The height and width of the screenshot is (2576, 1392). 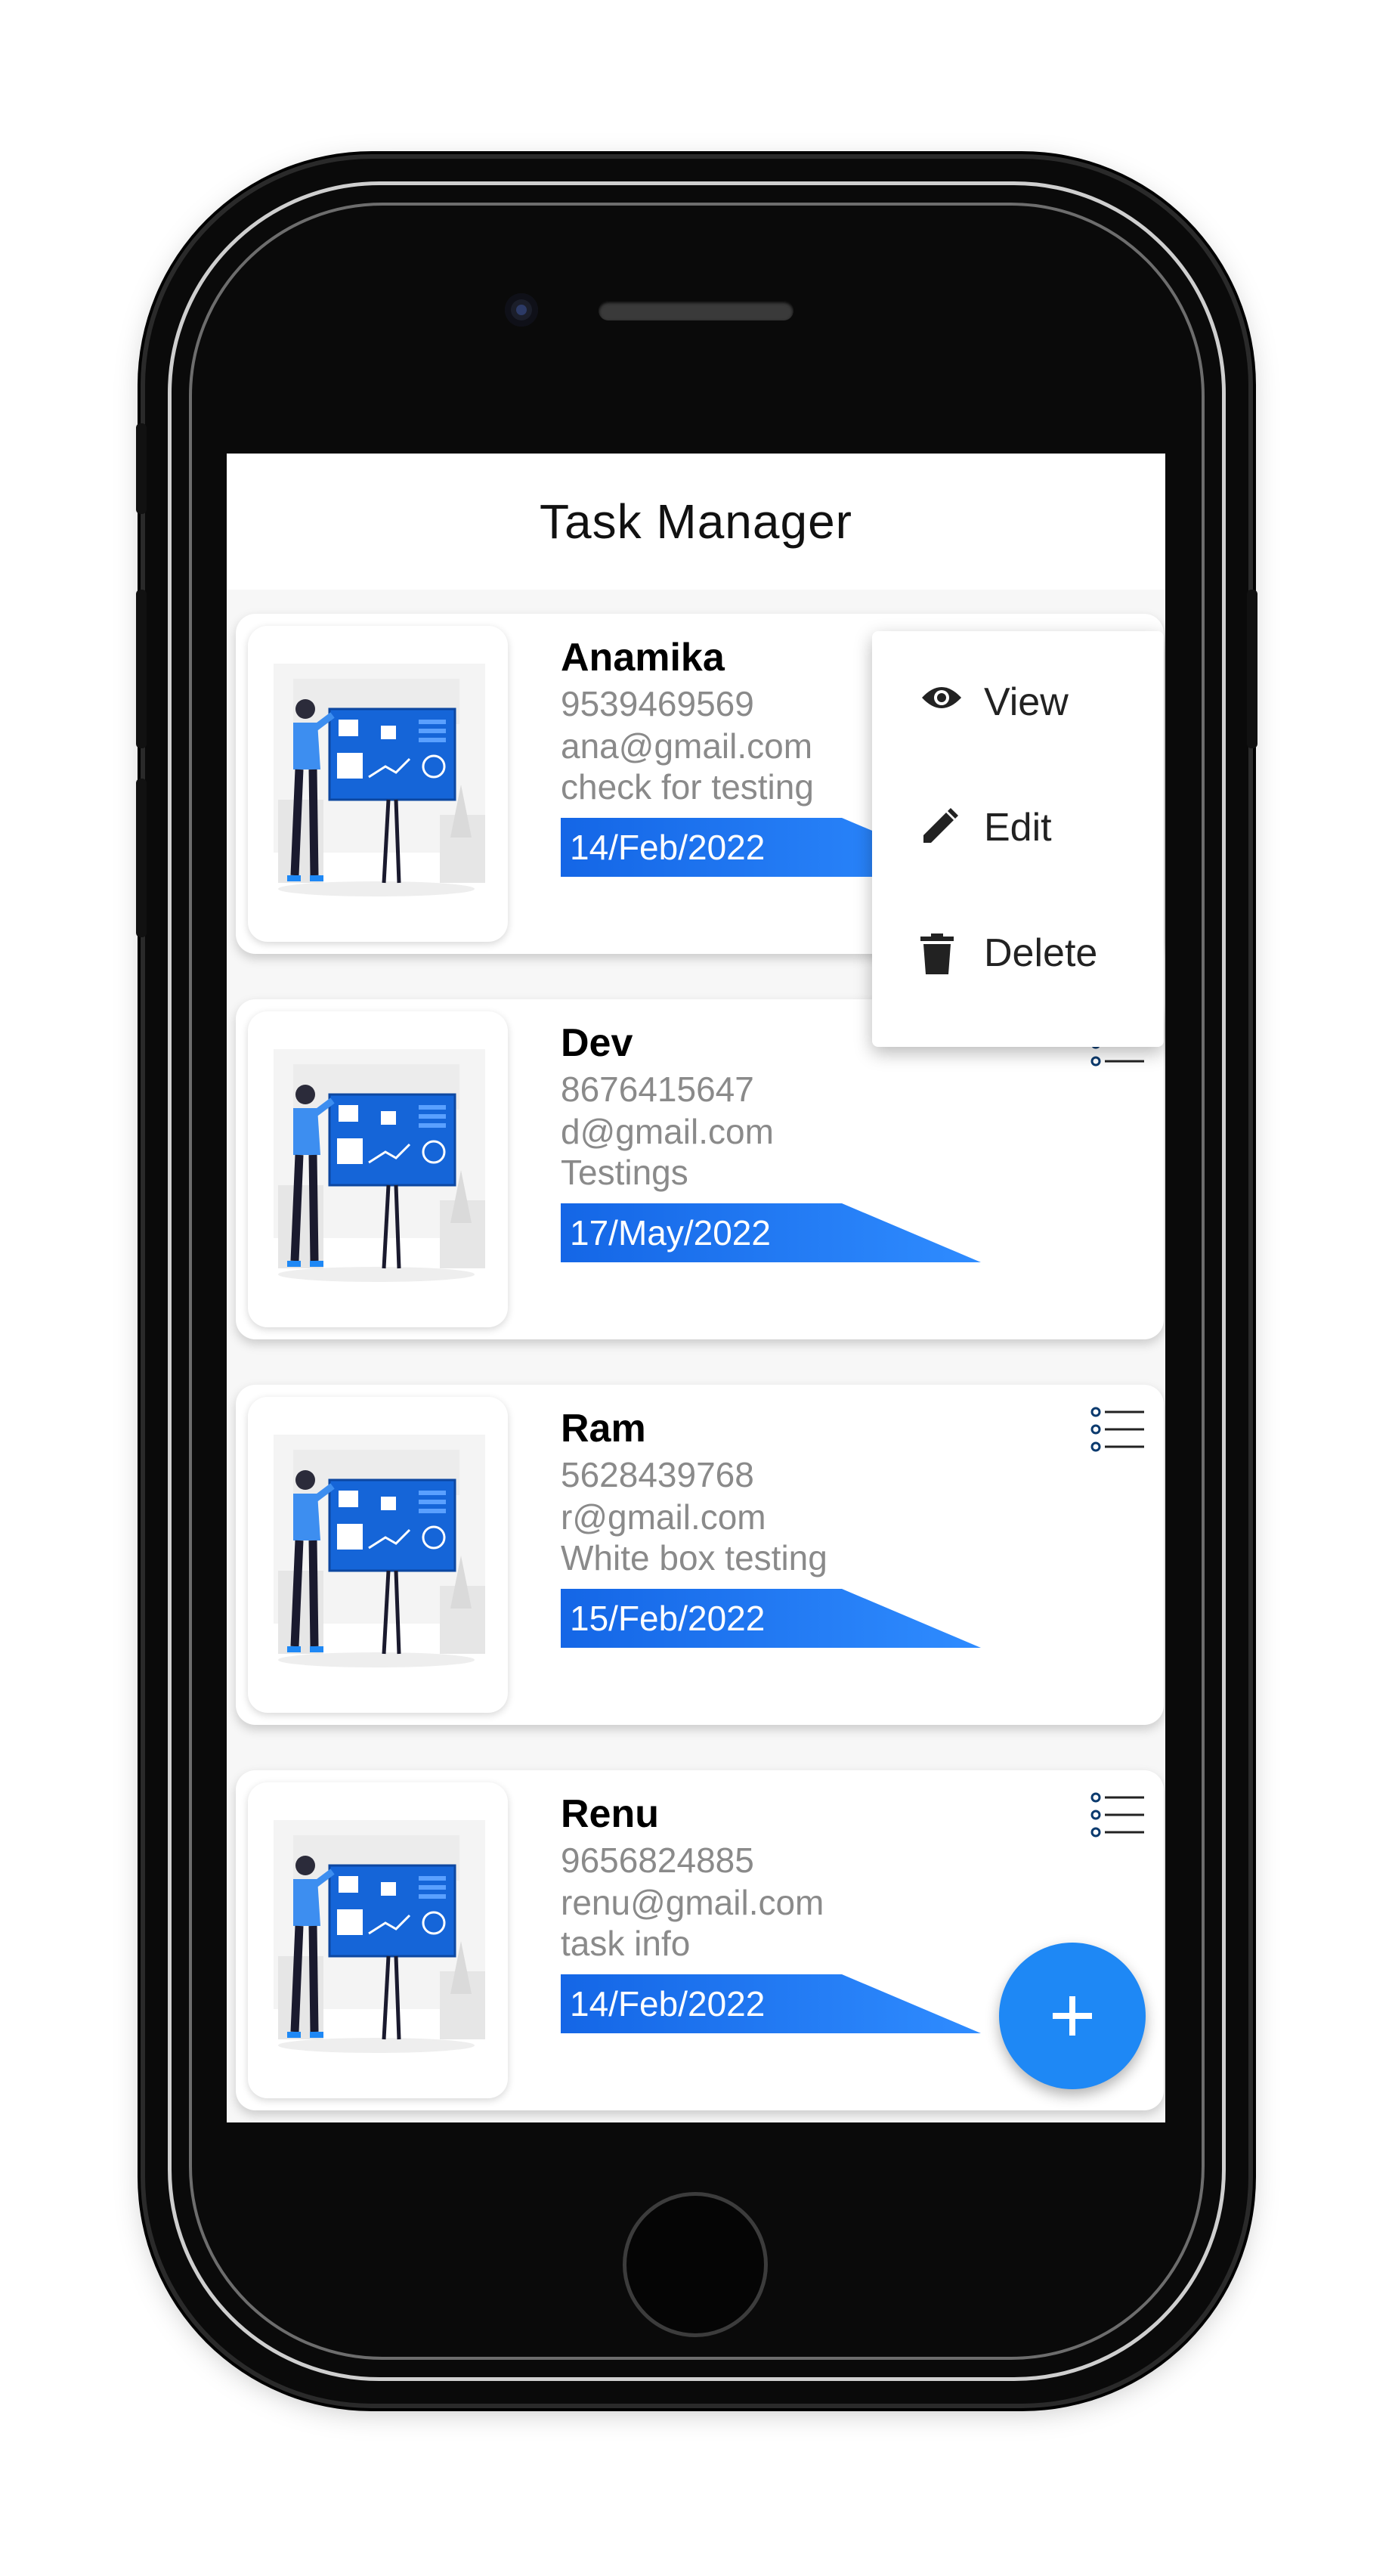 I want to click on task-phone: 8676415647, so click(x=657, y=1089).